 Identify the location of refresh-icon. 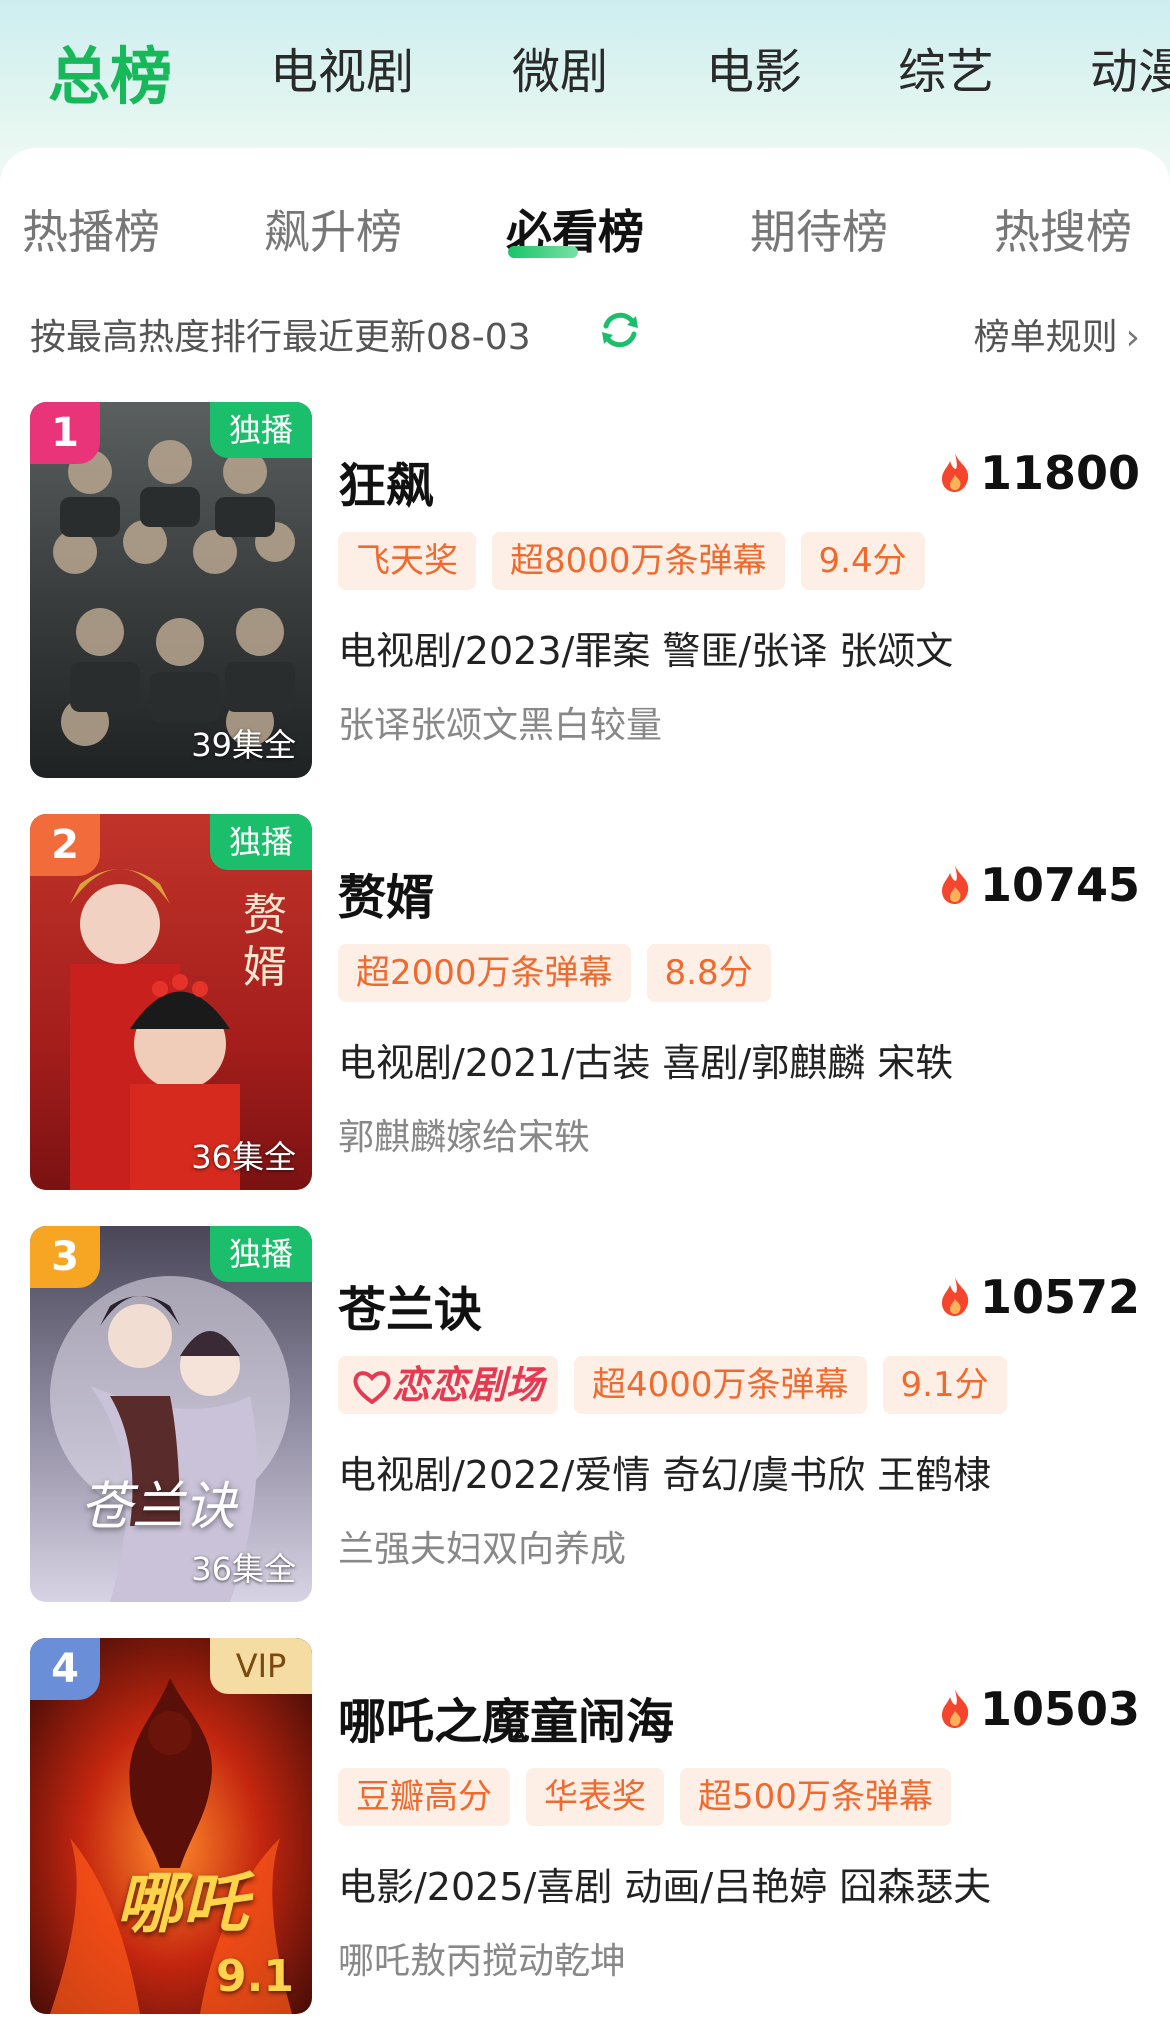
(620, 330).